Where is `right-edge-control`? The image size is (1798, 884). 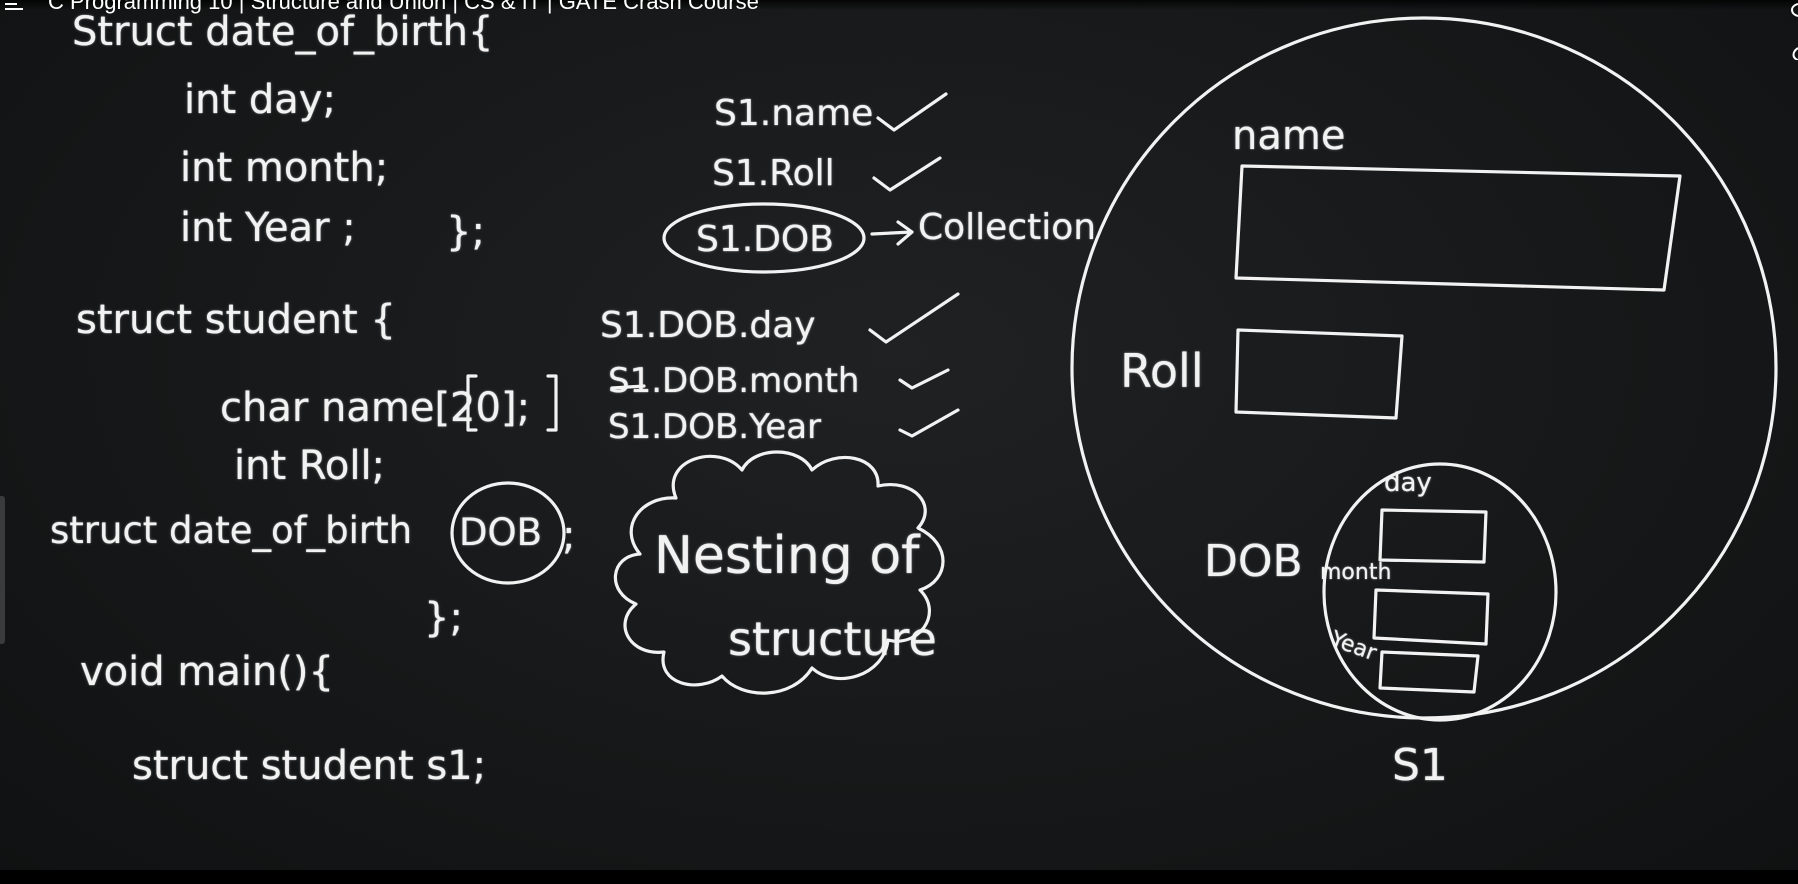 right-edge-control is located at coordinates (1793, 30).